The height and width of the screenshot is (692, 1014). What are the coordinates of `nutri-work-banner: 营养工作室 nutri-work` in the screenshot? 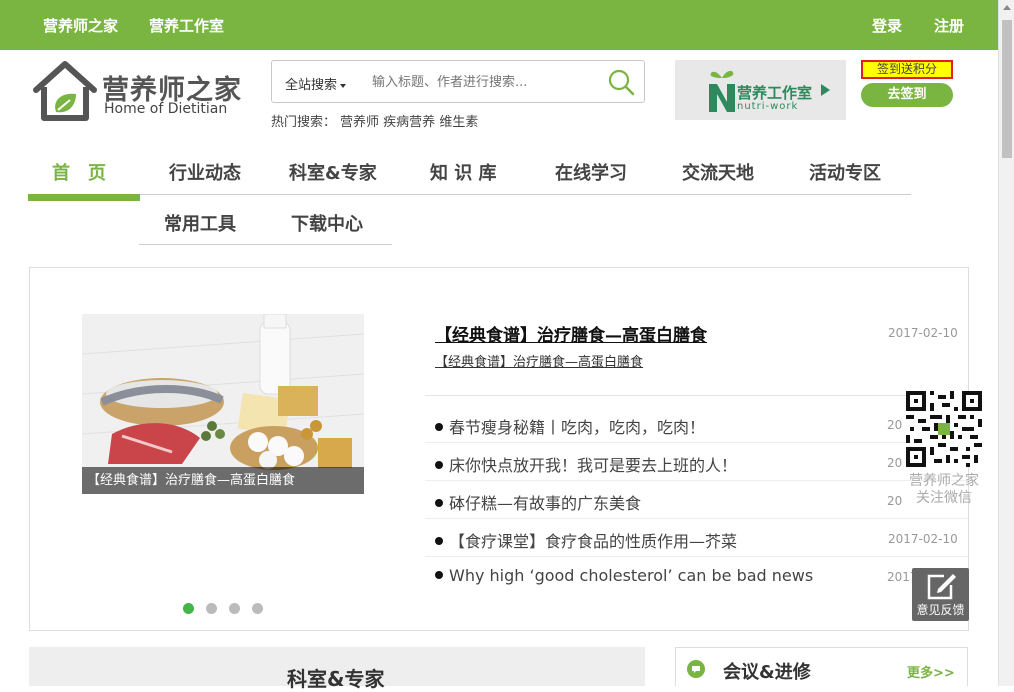 It's located at (760, 90).